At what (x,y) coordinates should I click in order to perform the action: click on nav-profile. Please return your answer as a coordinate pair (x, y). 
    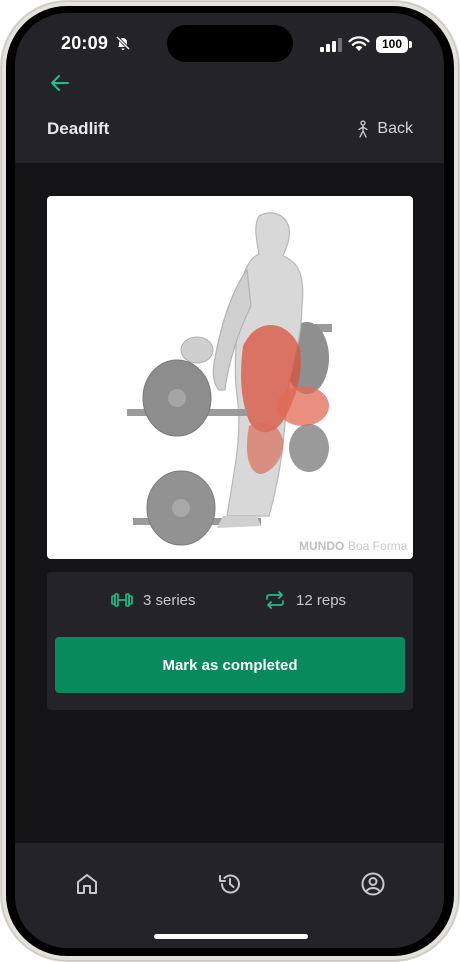
    Looking at the image, I should click on (373, 884).